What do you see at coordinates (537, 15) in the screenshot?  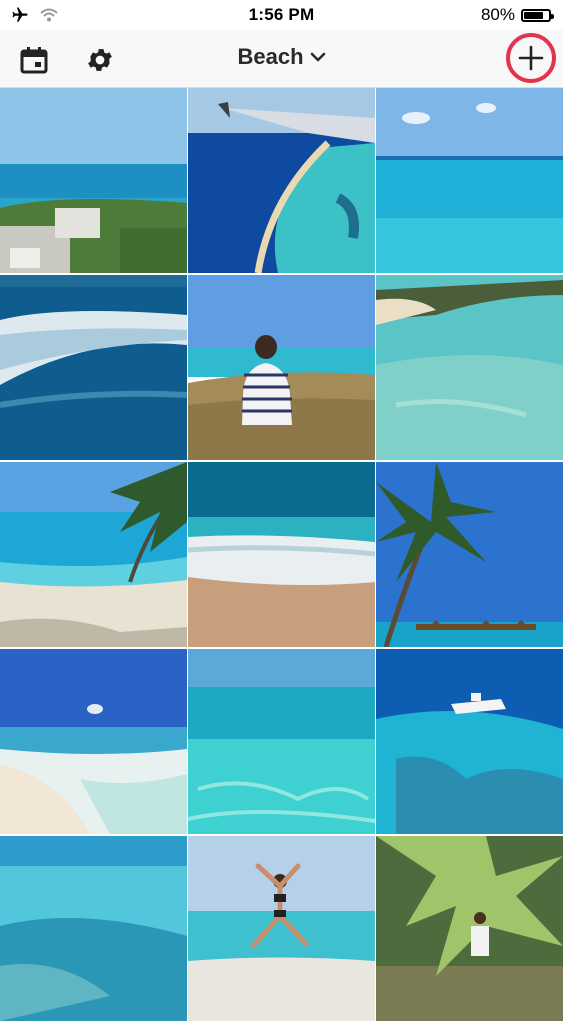 I see `battery-icon` at bounding box center [537, 15].